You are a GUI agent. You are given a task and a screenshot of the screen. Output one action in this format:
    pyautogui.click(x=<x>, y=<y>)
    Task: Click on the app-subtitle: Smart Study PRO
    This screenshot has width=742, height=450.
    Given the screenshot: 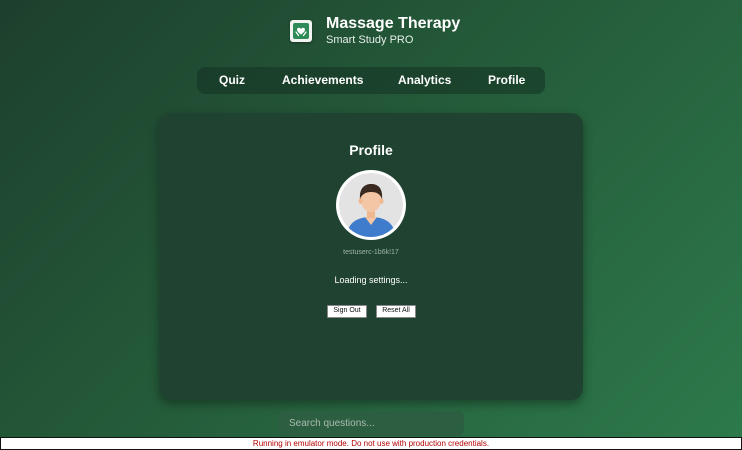 What is the action you would take?
    pyautogui.click(x=370, y=40)
    